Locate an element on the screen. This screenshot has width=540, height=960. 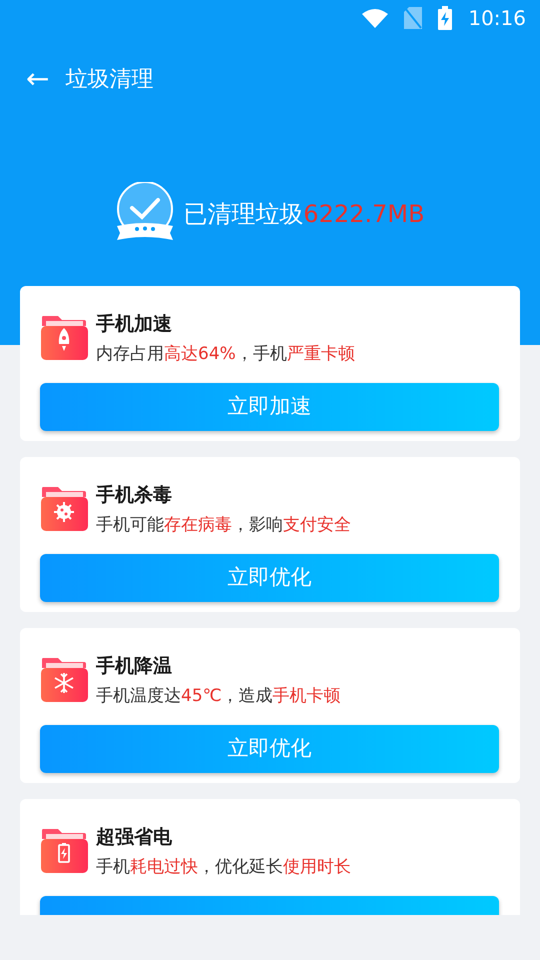
page-title: 垃圾清理 is located at coordinates (109, 80).